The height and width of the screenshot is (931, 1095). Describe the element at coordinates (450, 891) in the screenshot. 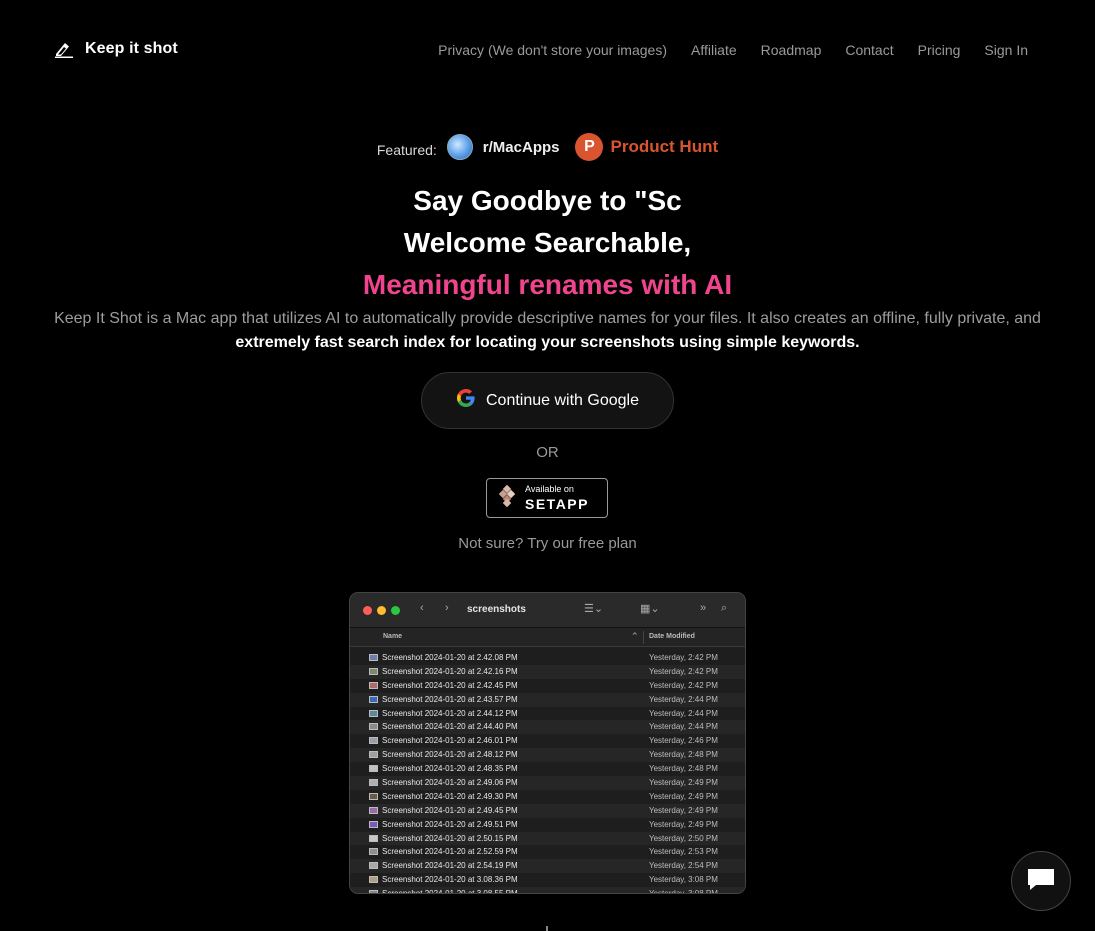

I see `row-file-name: Screenshot 2024-01-20 at 3.08.55 PM` at that location.